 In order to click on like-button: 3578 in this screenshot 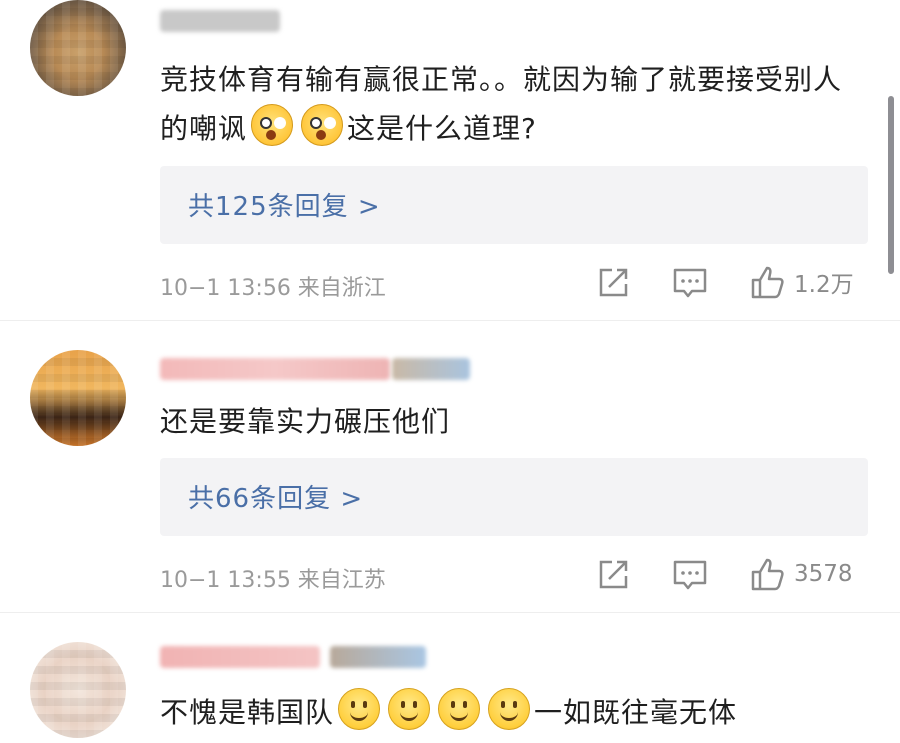, I will do `click(801, 574)`.